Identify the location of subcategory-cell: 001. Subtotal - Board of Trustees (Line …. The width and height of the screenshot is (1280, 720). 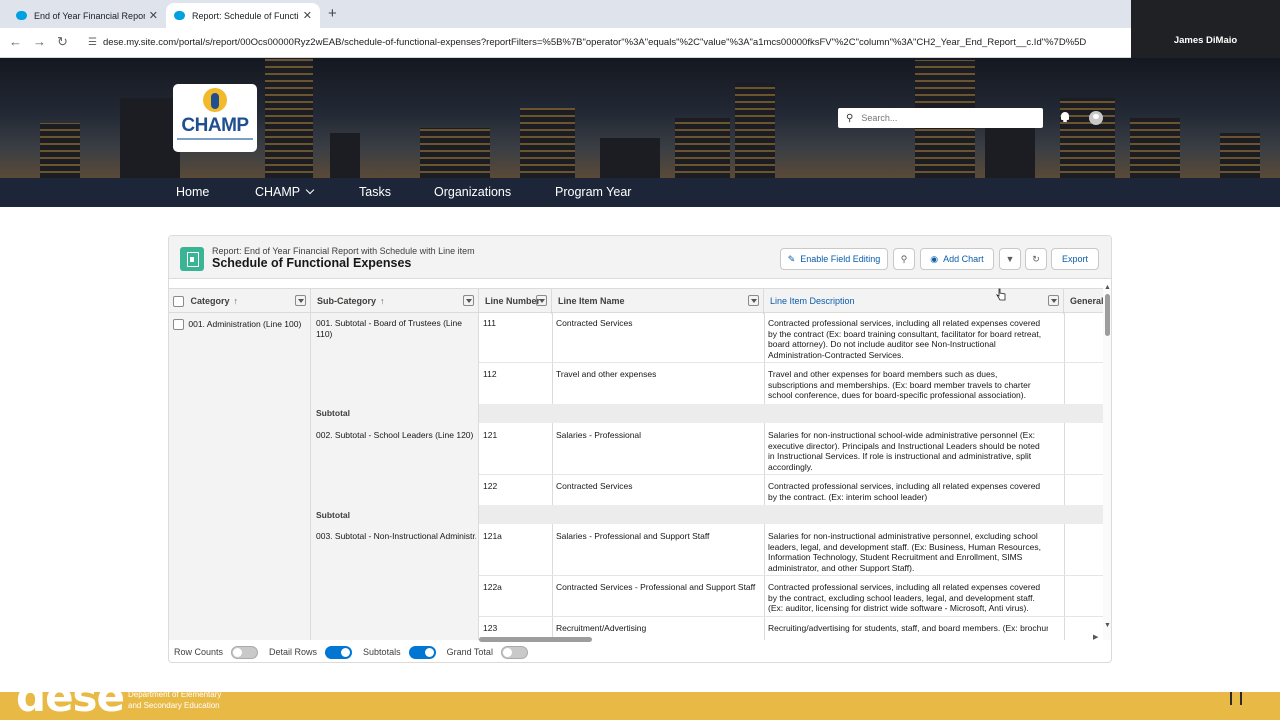
(389, 328).